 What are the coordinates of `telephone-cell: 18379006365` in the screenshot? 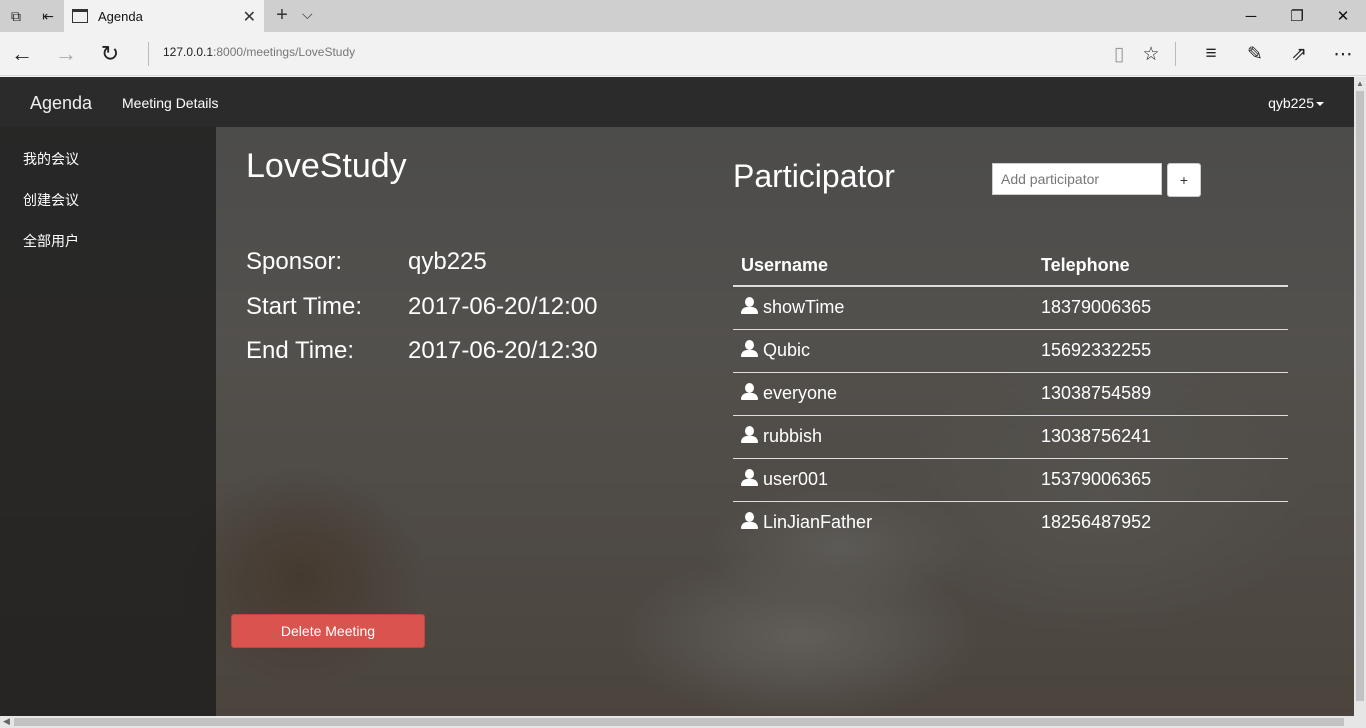 It's located at (1160, 308).